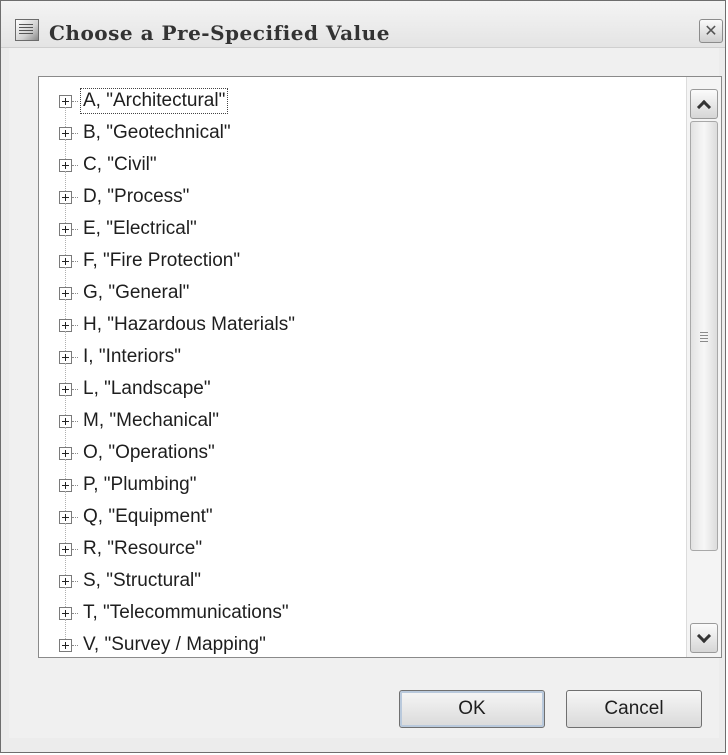  I want to click on tree-item: H, "Hazardous Materials", so click(178, 320).